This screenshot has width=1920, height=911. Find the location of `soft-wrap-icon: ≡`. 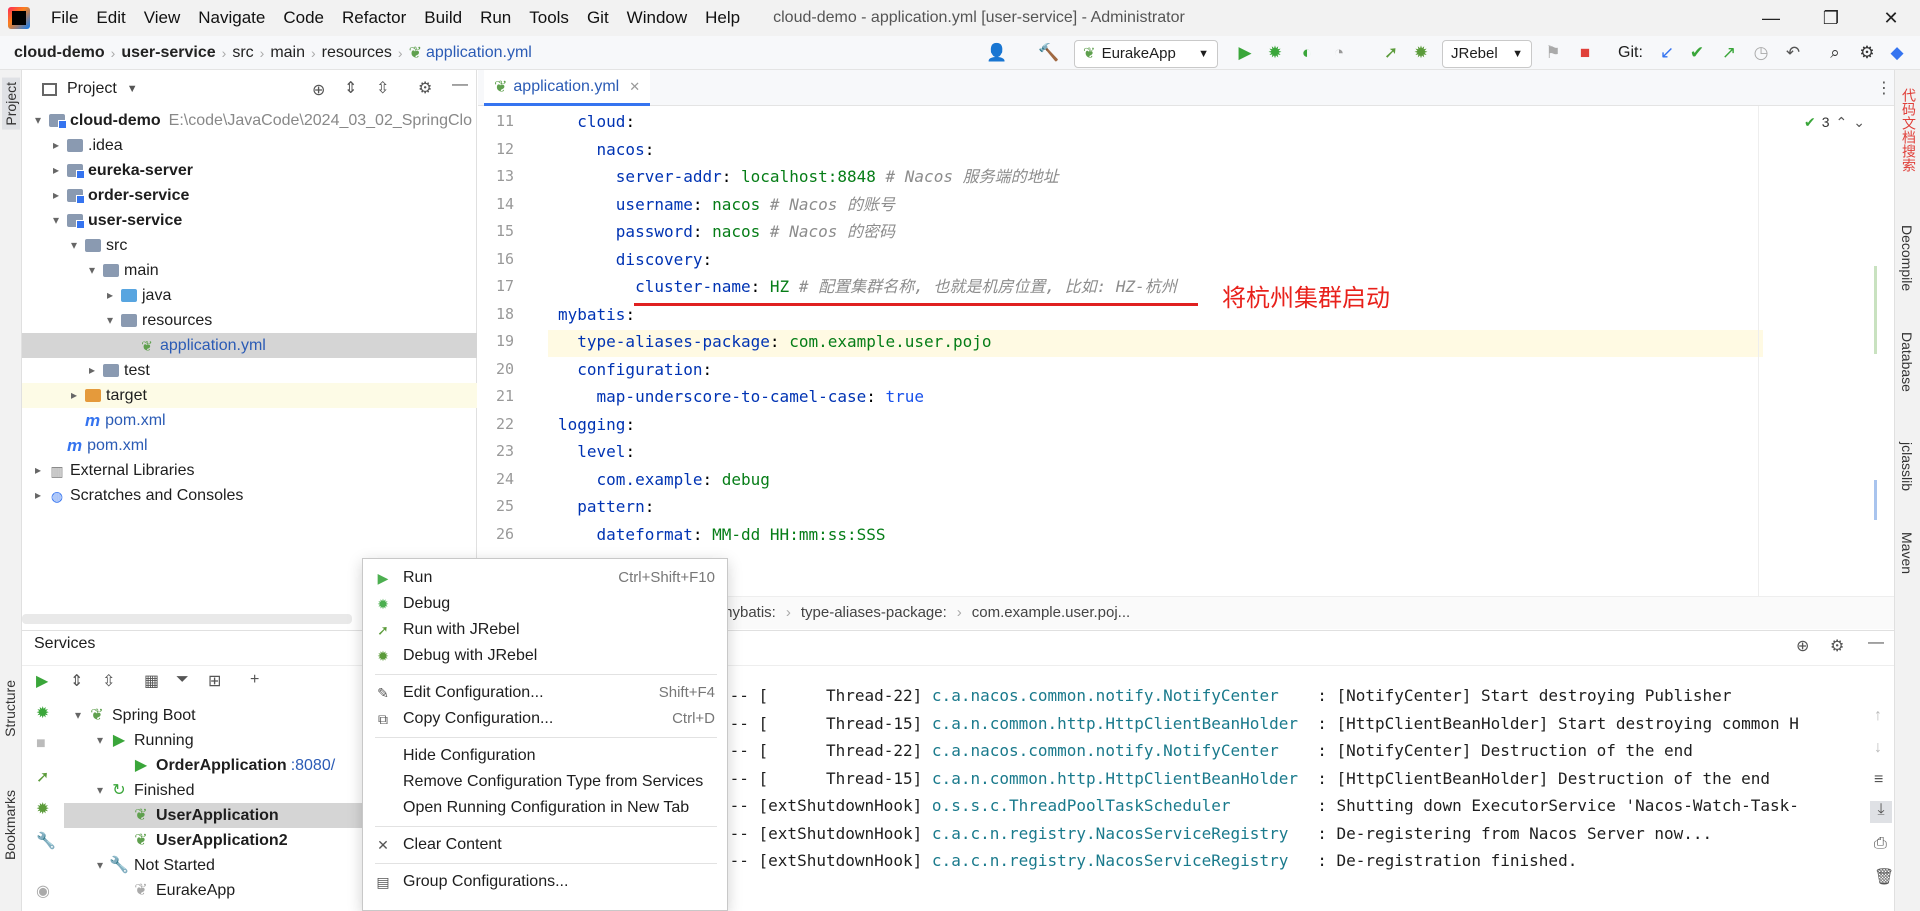

soft-wrap-icon: ≡ is located at coordinates (1878, 780).